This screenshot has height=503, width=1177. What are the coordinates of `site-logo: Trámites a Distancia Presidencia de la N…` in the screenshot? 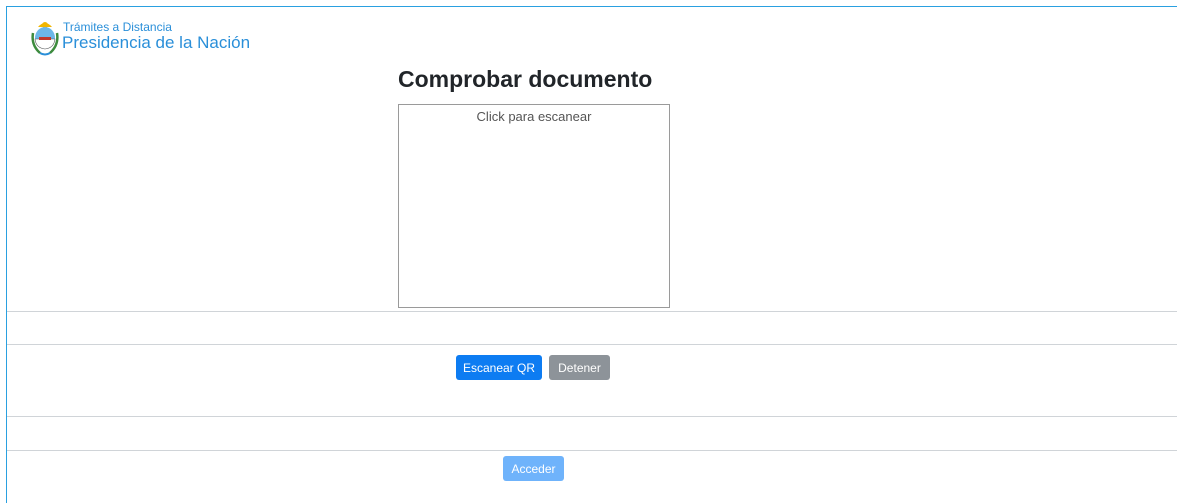 It's located at (150, 36).